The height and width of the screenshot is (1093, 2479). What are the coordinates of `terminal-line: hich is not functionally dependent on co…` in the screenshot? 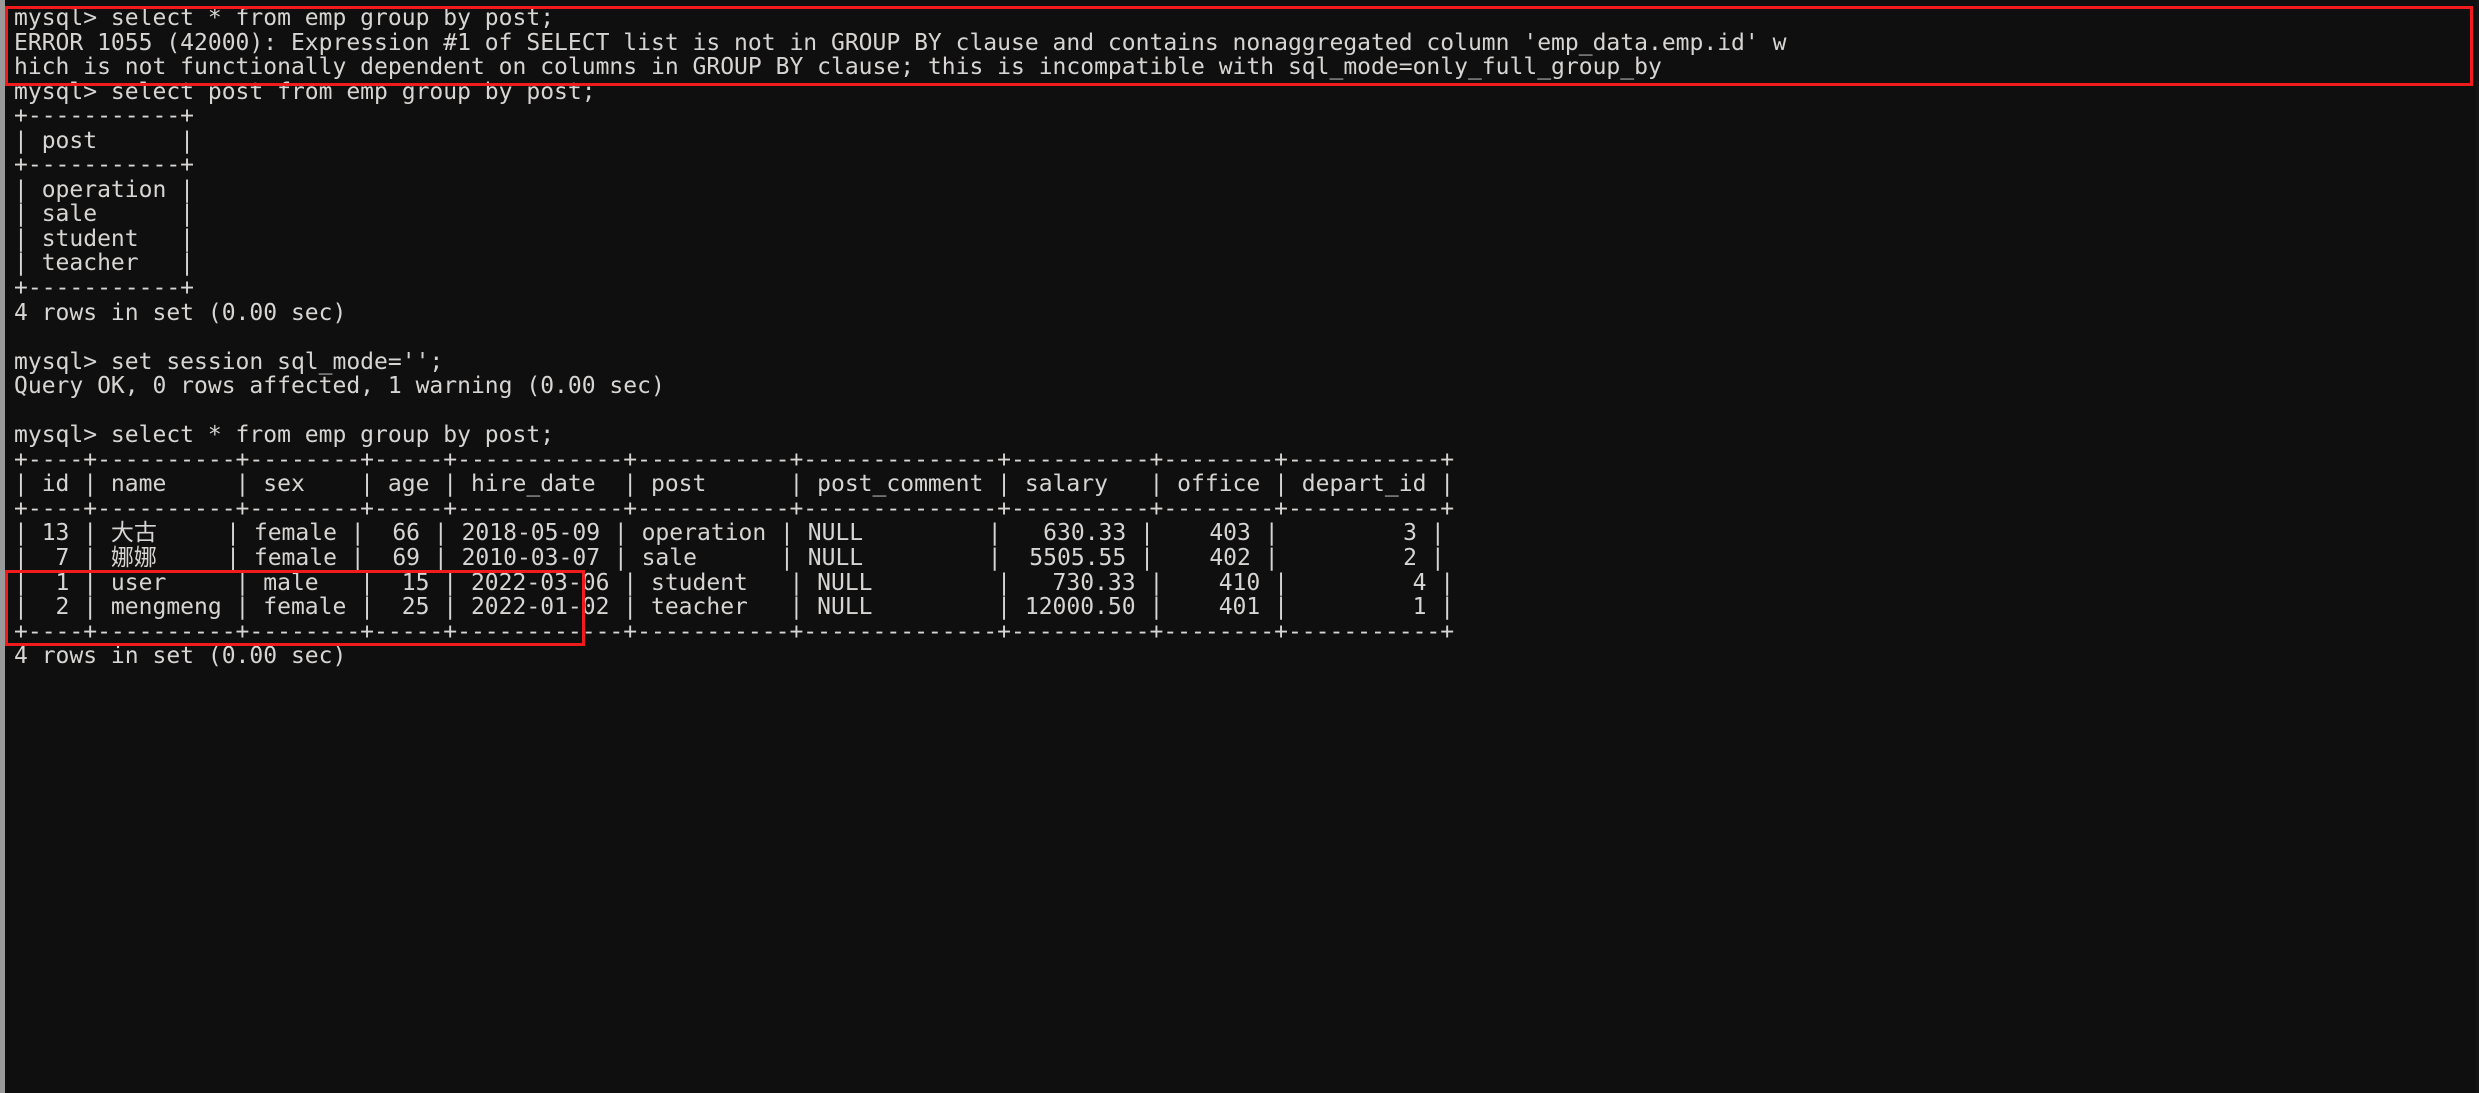 It's located at (838, 67).